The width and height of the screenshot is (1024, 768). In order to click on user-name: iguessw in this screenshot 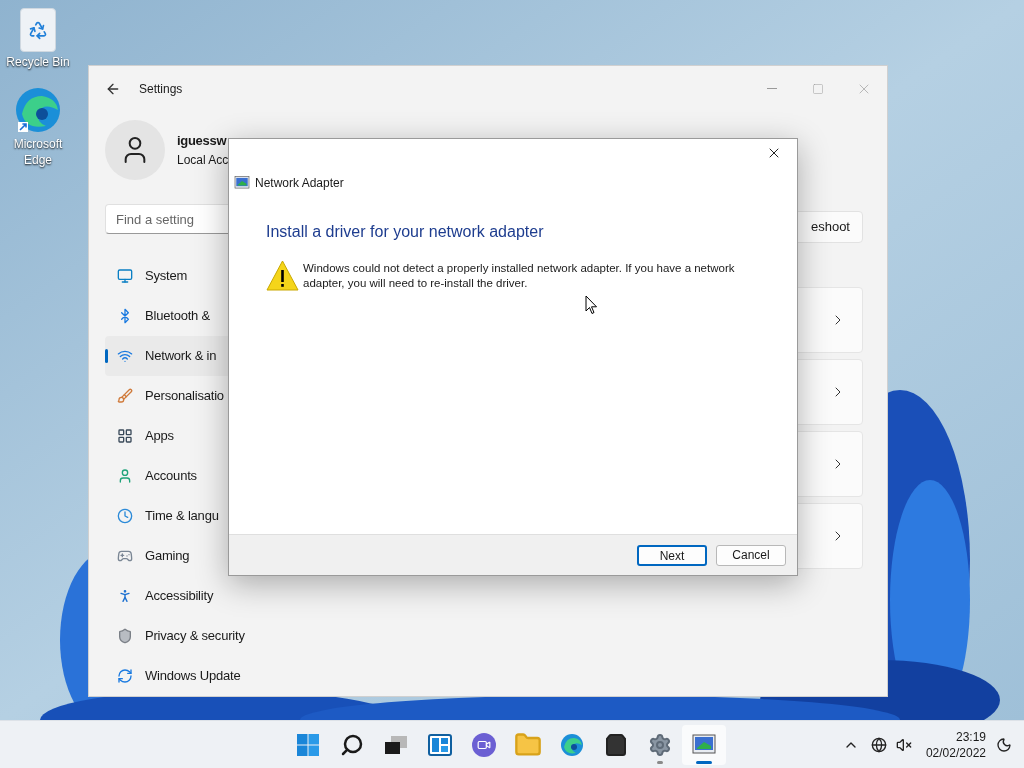, I will do `click(202, 141)`.